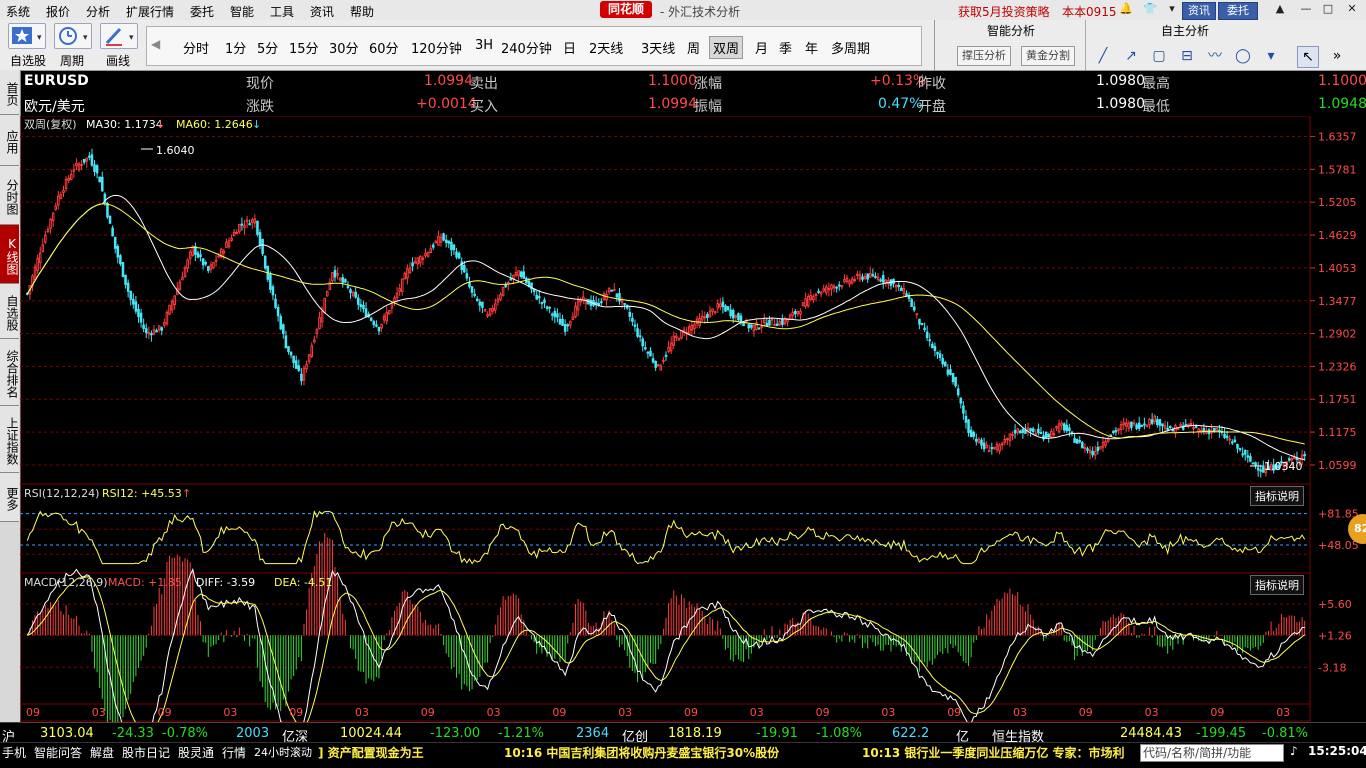  What do you see at coordinates (202, 11) in the screenshot?
I see `menu-trade: 委托` at bounding box center [202, 11].